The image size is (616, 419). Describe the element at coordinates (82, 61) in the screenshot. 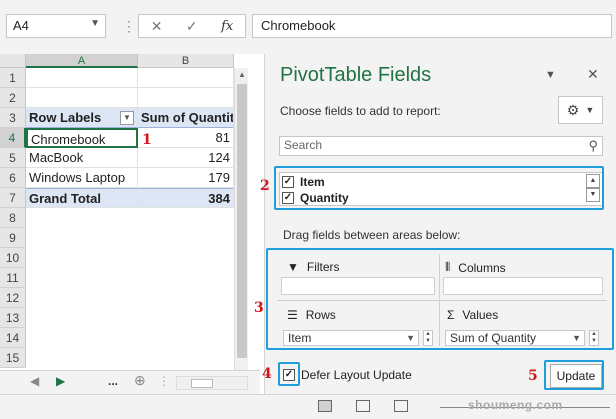

I see `column-header-a: A` at that location.